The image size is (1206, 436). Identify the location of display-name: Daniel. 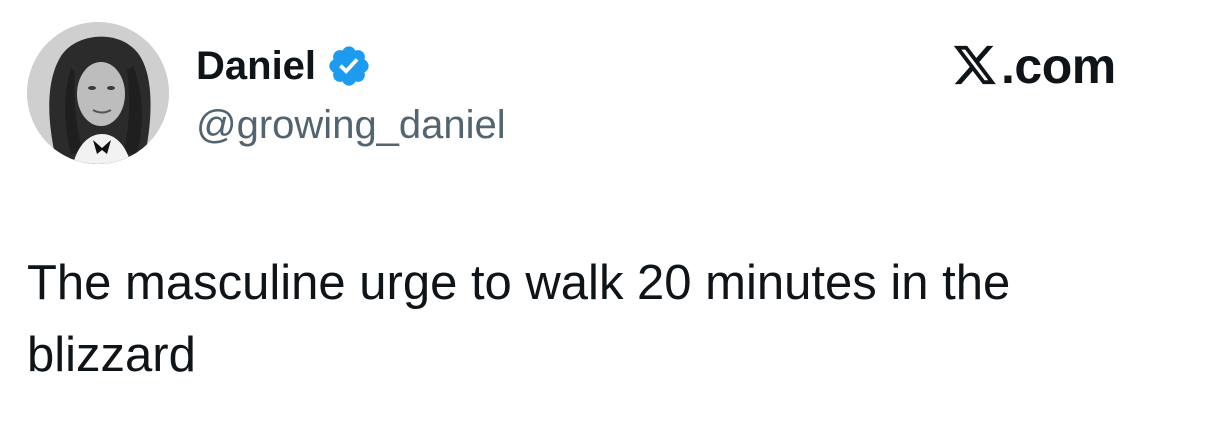
(256, 66).